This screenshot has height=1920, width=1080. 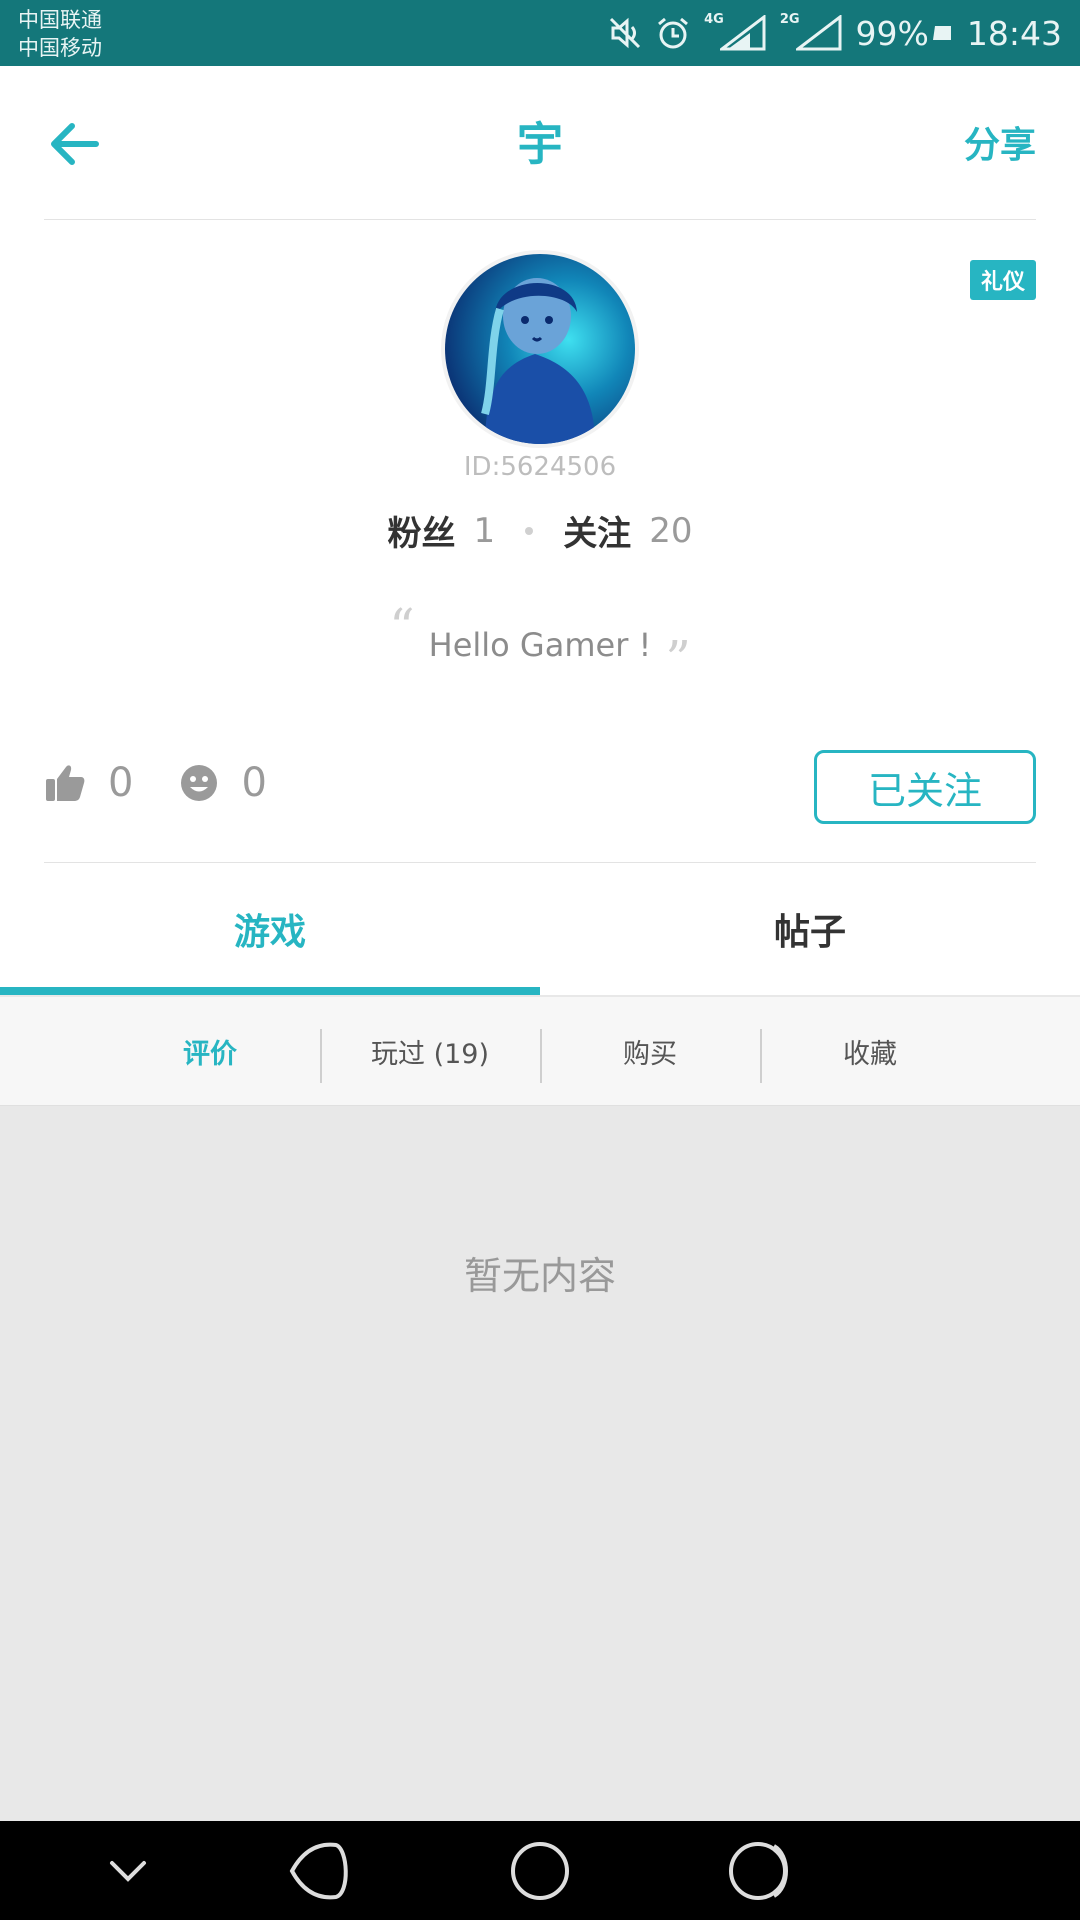 What do you see at coordinates (529, 530) in the screenshot?
I see `stats-separator` at bounding box center [529, 530].